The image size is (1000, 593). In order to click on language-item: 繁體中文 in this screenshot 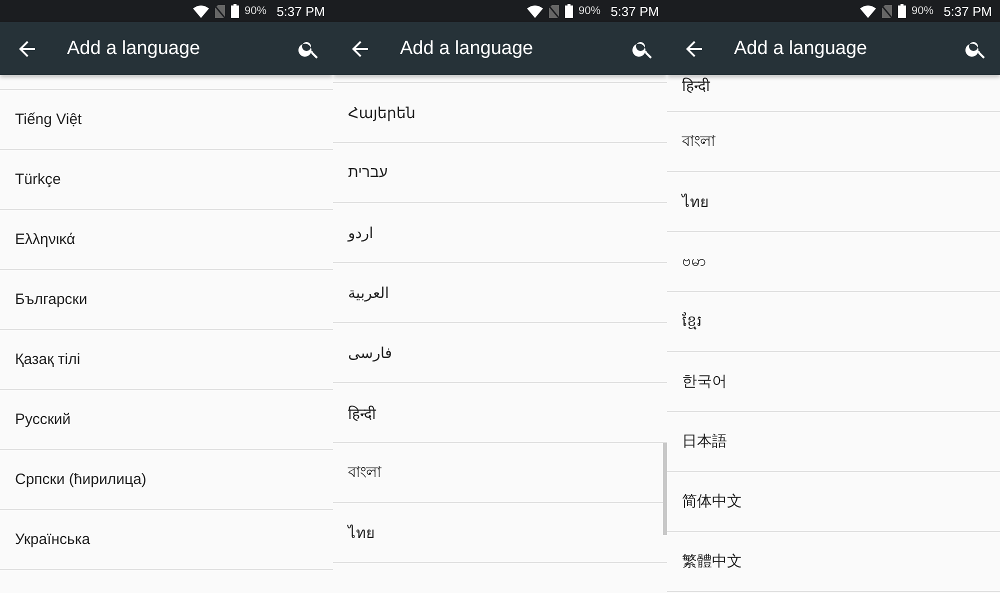, I will do `click(833, 562)`.